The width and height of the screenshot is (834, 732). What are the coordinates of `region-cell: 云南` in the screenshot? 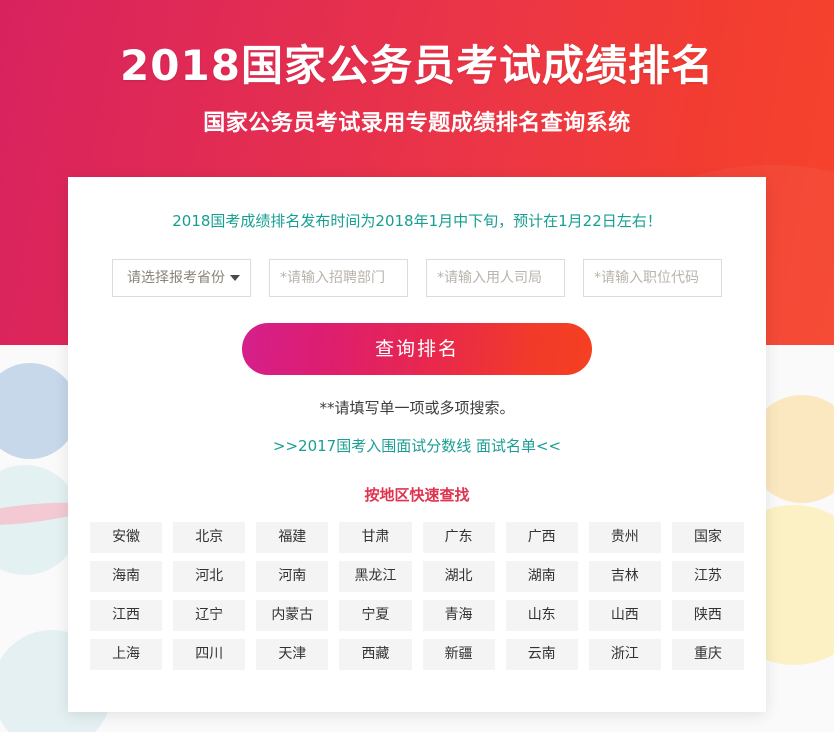 It's located at (541, 654).